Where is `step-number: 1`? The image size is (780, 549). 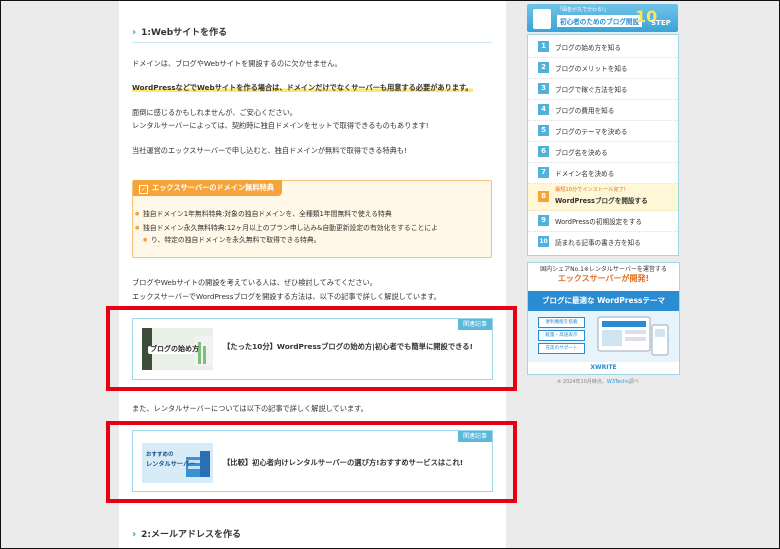 step-number: 1 is located at coordinates (543, 46).